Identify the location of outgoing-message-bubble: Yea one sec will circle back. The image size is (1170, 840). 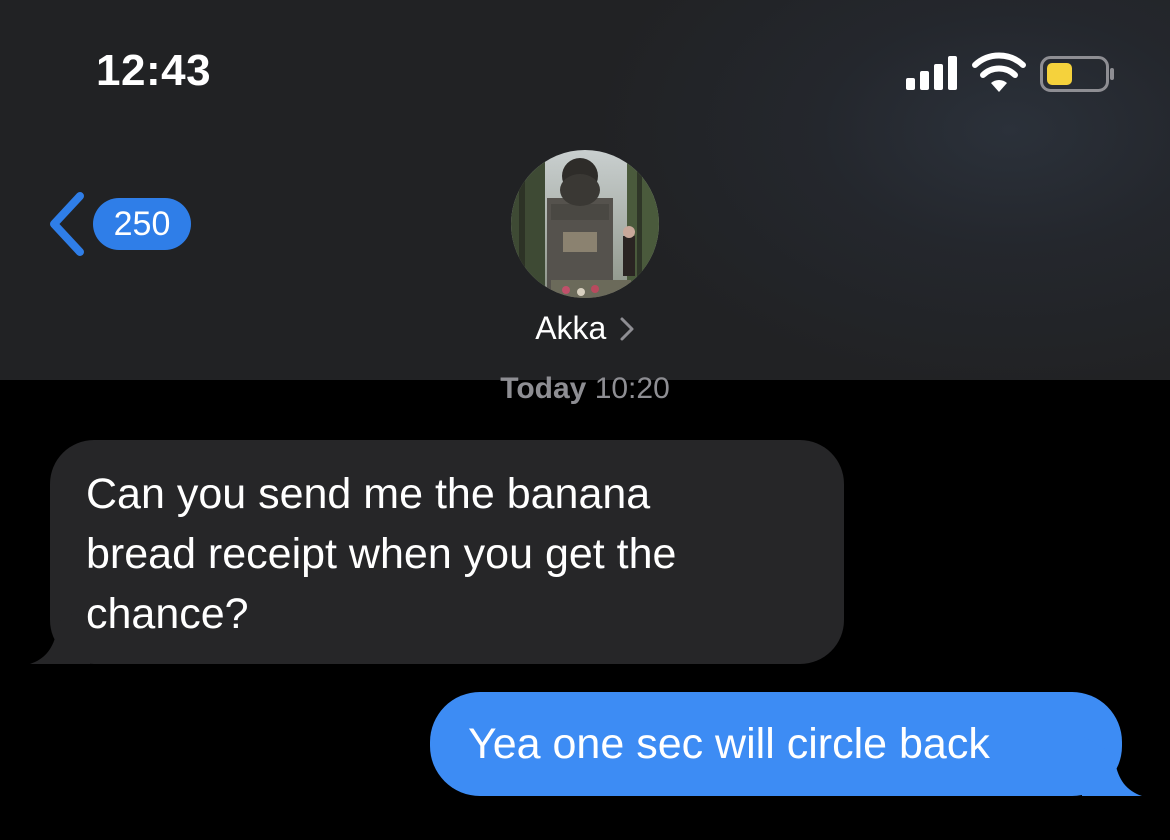
(786, 744).